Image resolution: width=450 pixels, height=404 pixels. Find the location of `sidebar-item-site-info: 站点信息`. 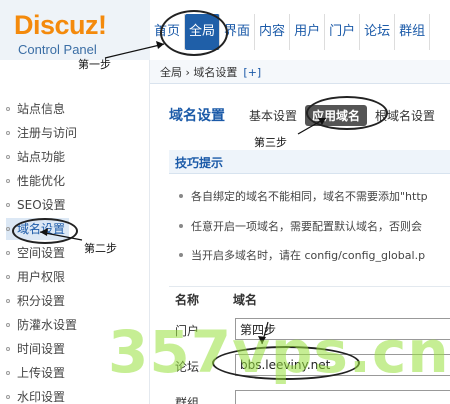

sidebar-item-site-info: 站点信息 is located at coordinates (35, 109).